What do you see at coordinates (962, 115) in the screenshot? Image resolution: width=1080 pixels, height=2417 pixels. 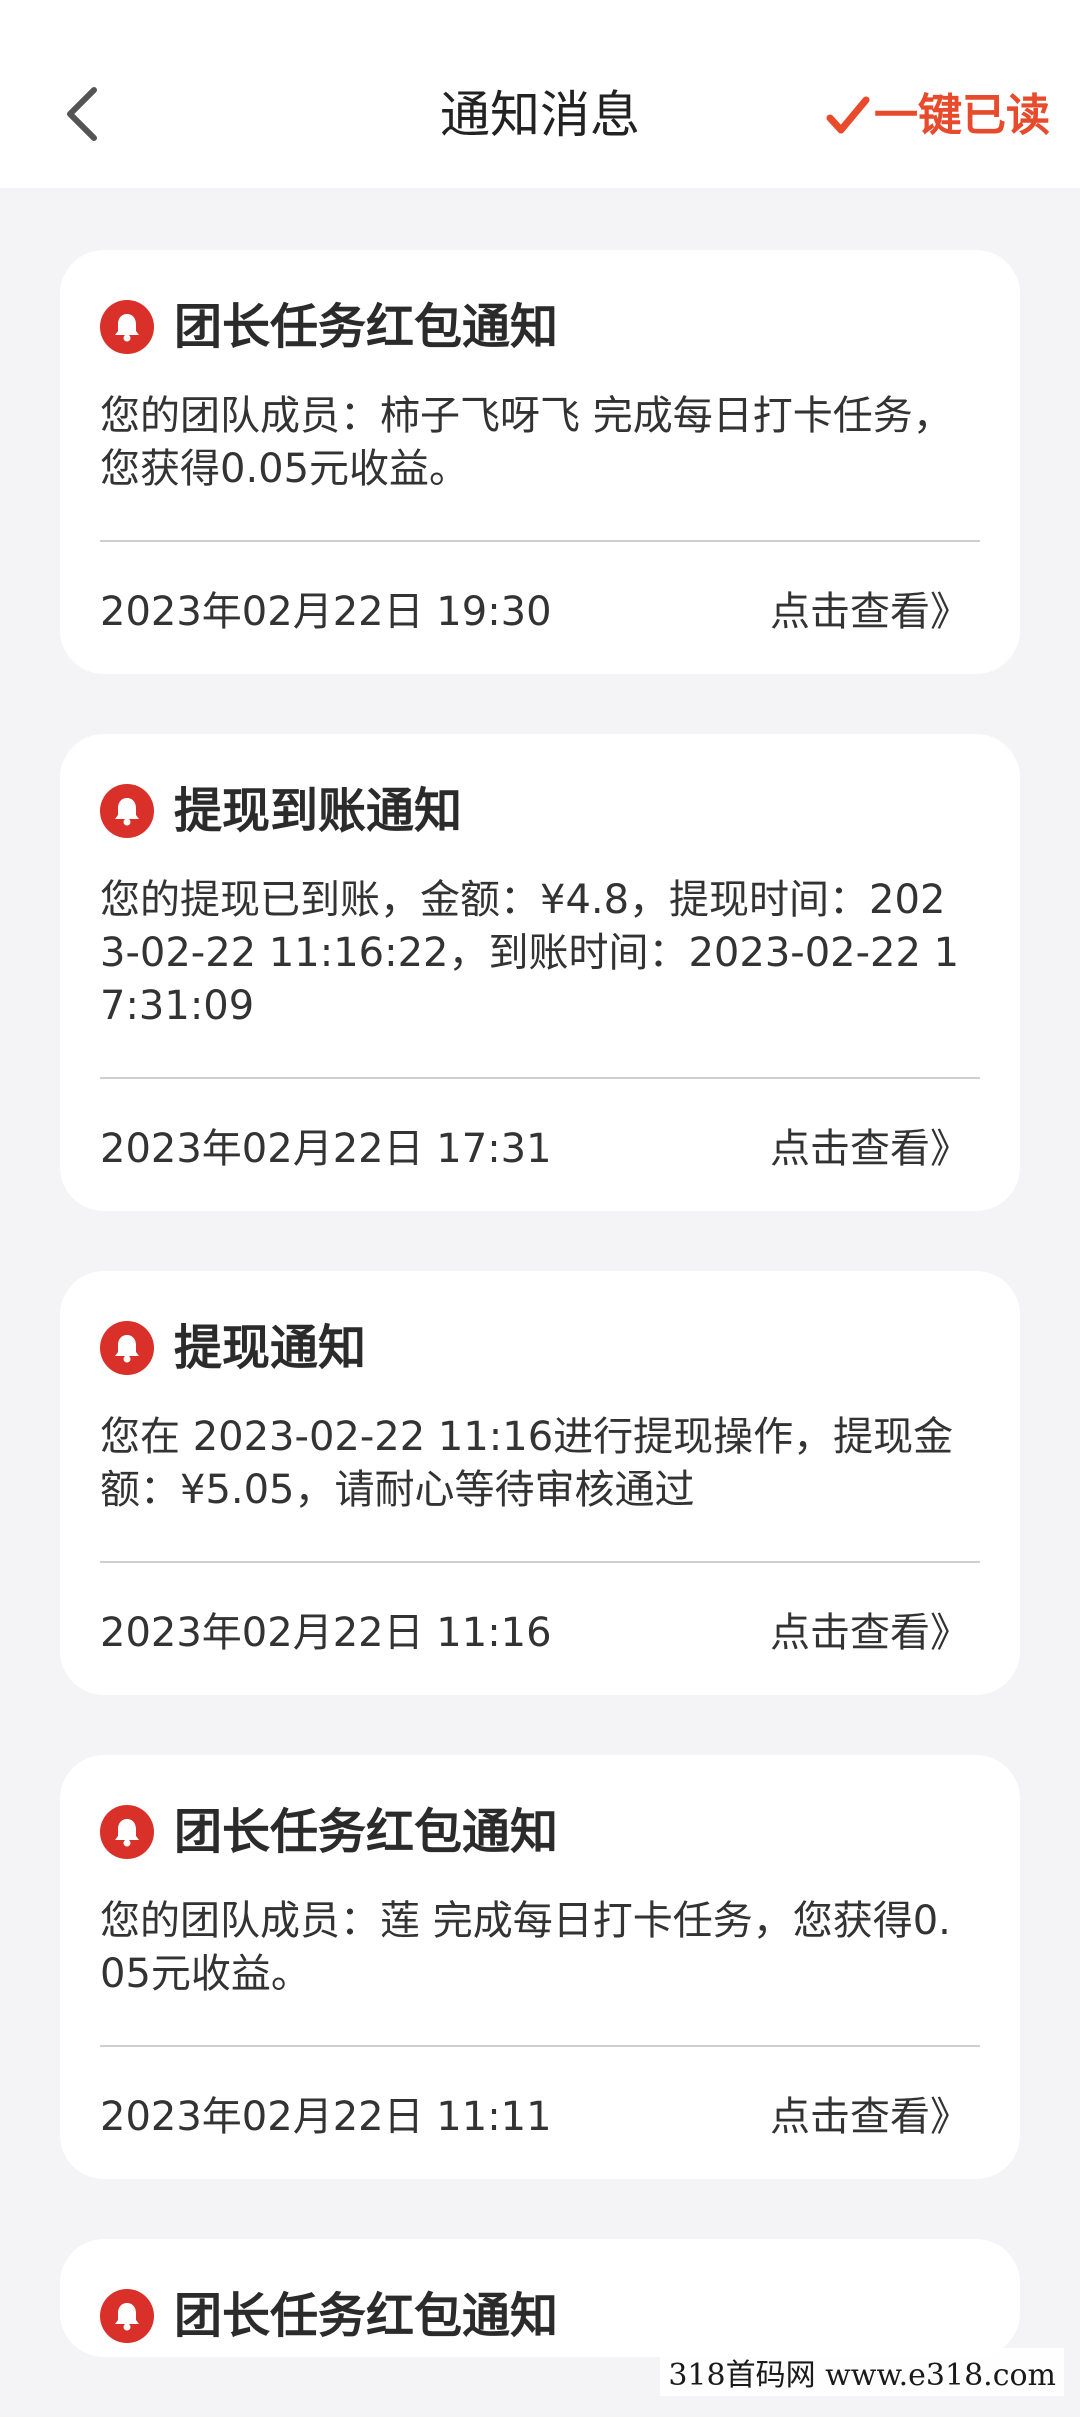 I see `mark-all-read-label: 一键已读` at bounding box center [962, 115].